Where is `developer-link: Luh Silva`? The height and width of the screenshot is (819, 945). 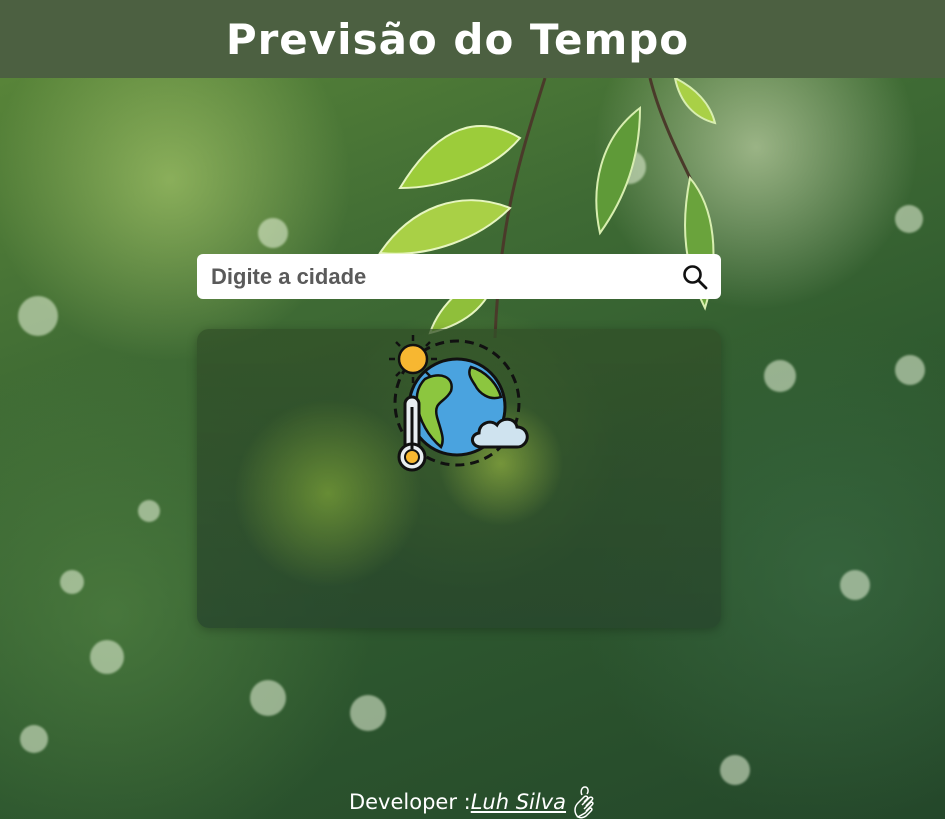 developer-link: Luh Silva is located at coordinates (518, 802).